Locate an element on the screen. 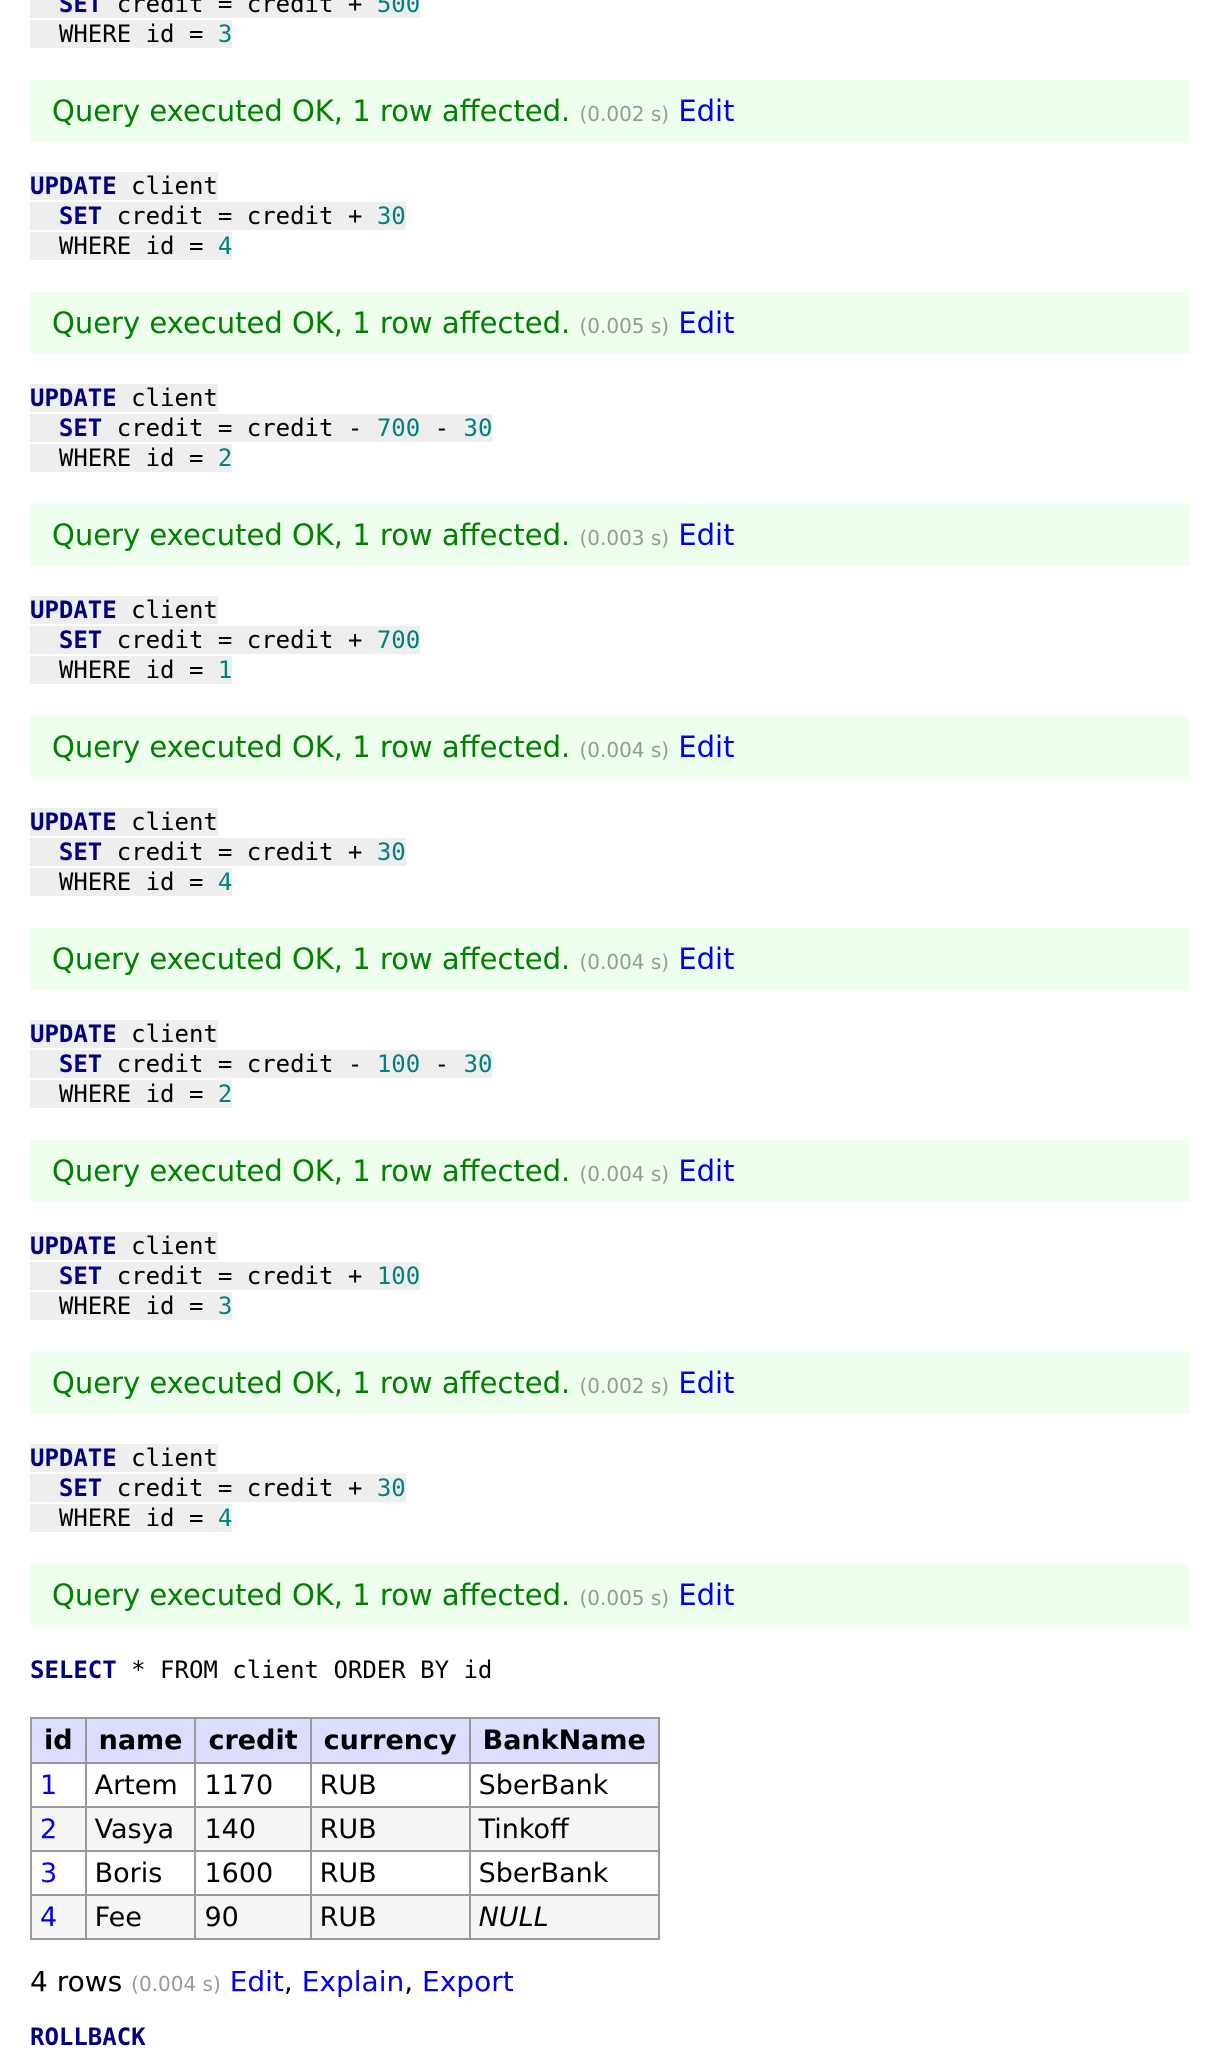 This screenshot has width=1214, height=2052. table-header-row: id name credit currency BankName is located at coordinates (345, 1740).